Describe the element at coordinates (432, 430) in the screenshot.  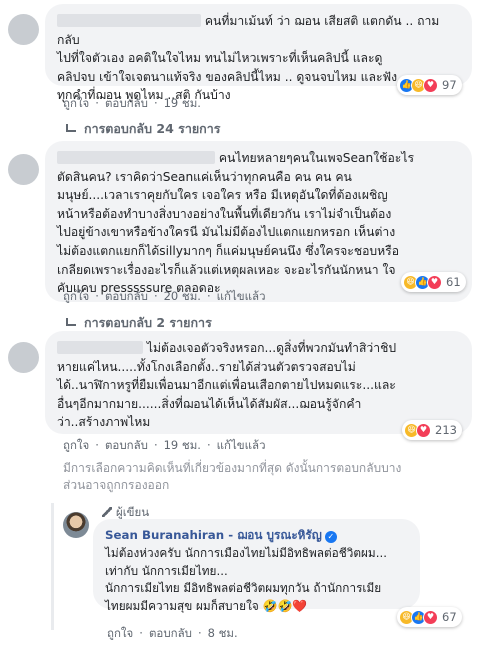
I see `reaction-summary: 😆 ♥ 213` at that location.